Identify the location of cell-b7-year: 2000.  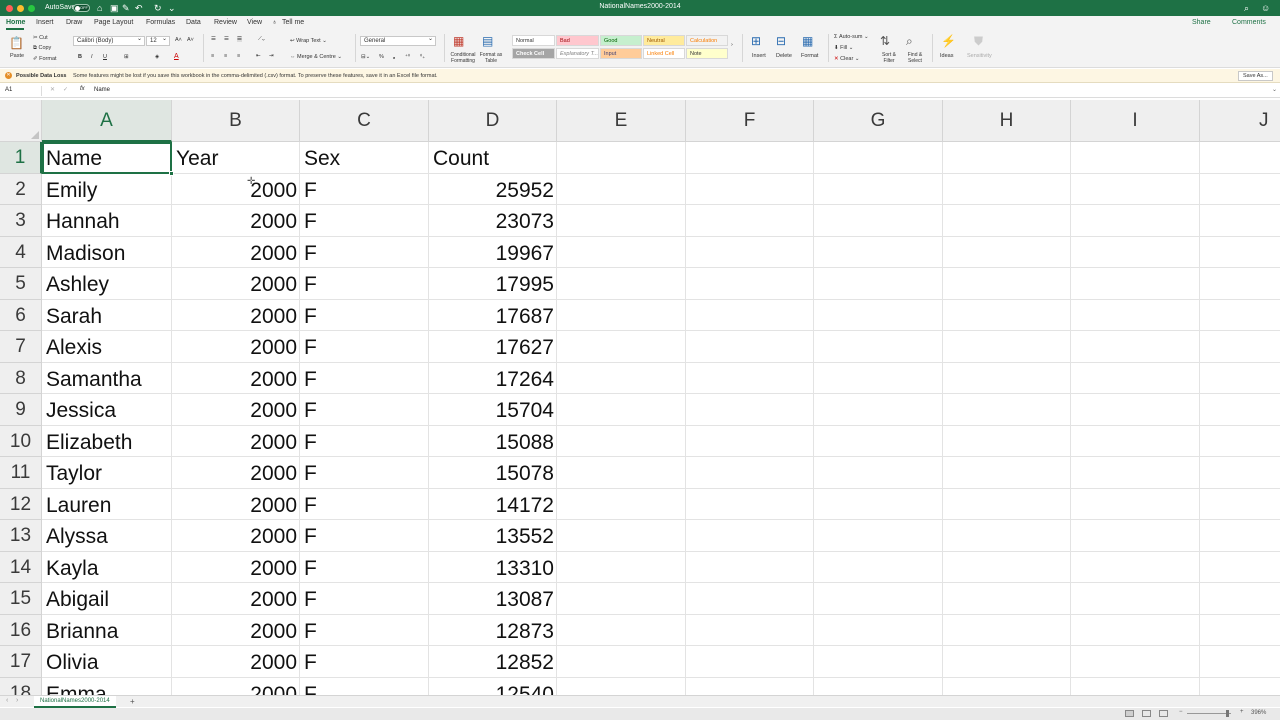
(236, 347).